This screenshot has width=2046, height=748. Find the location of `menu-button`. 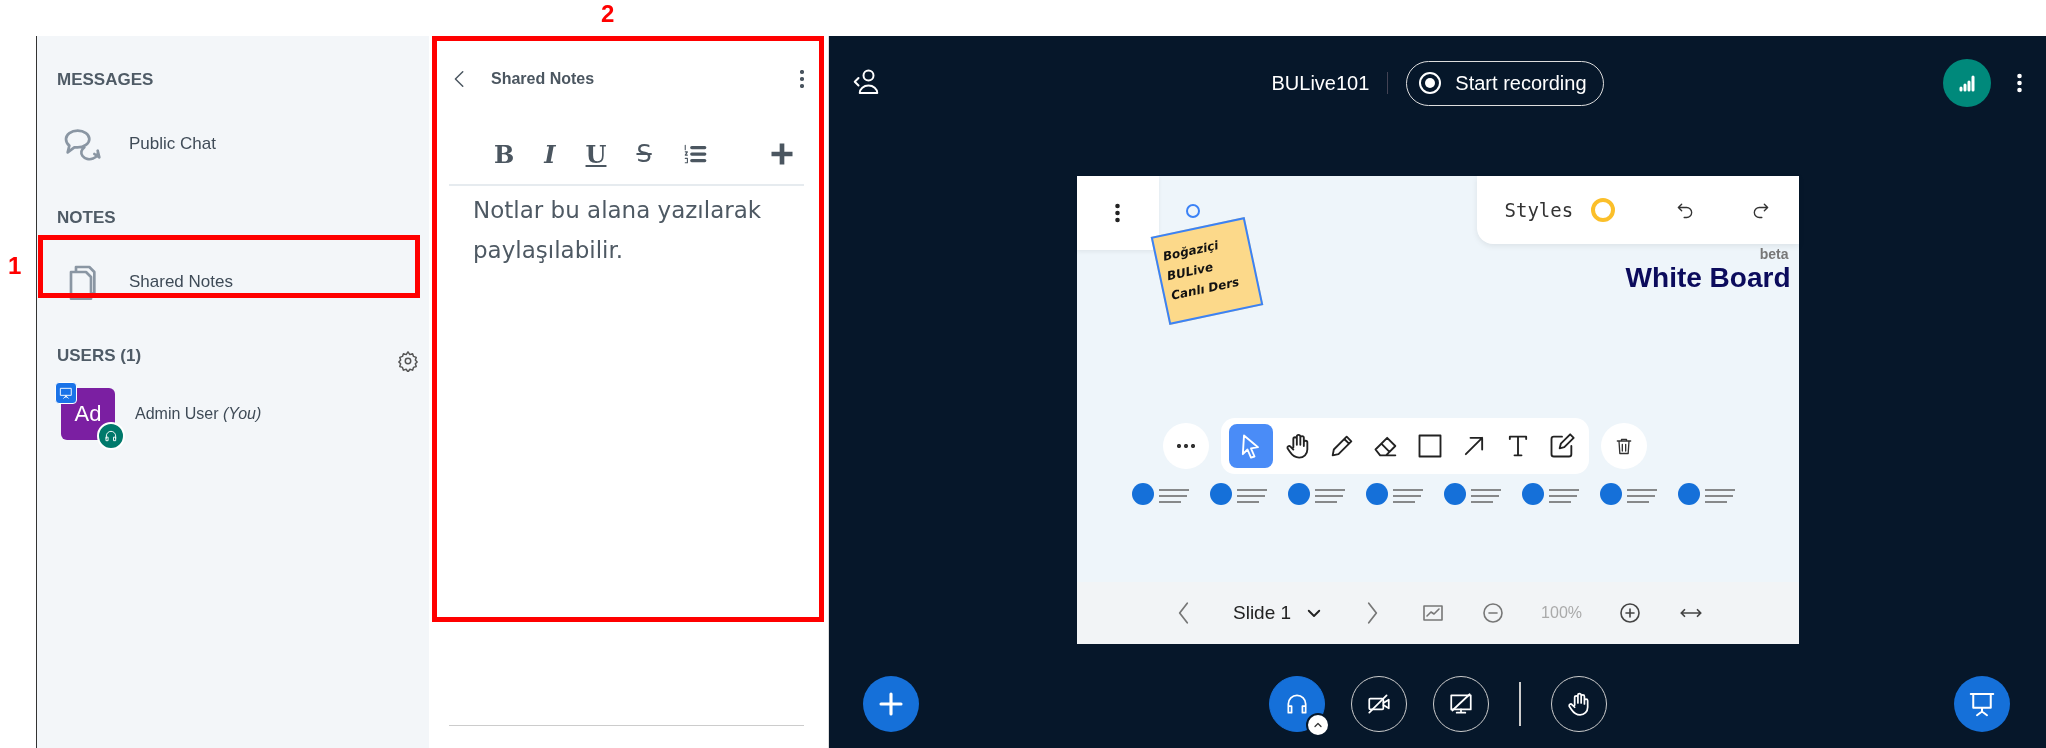

menu-button is located at coordinates (1117, 213).